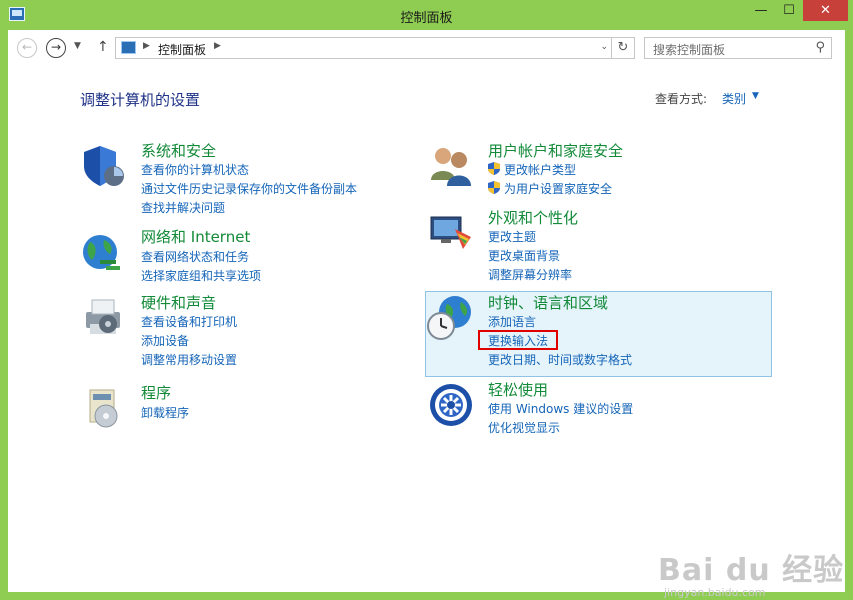 The height and width of the screenshot is (600, 853). What do you see at coordinates (512, 236) in the screenshot?
I see `link-change-theme: 更改主题` at bounding box center [512, 236].